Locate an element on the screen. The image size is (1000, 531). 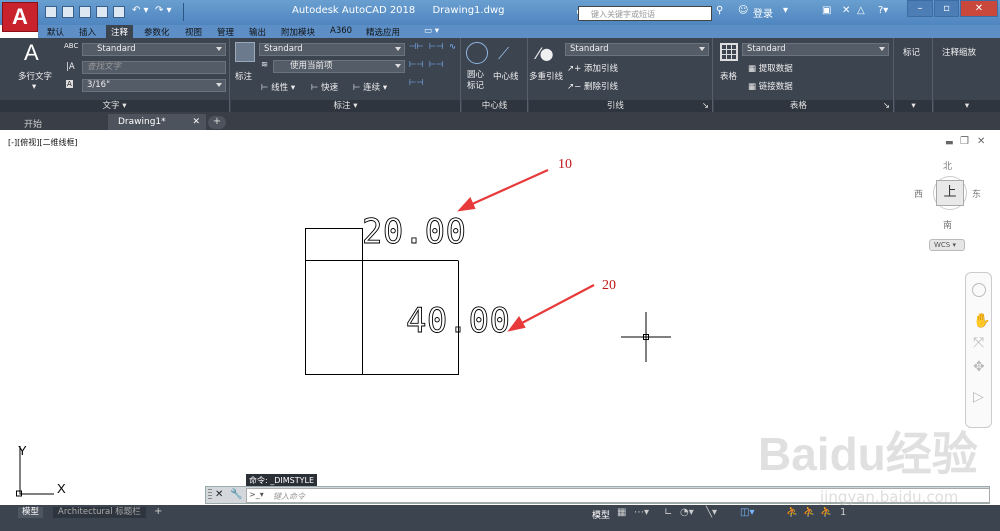
dimension-text-2: 40.00 is located at coordinates (458, 321).